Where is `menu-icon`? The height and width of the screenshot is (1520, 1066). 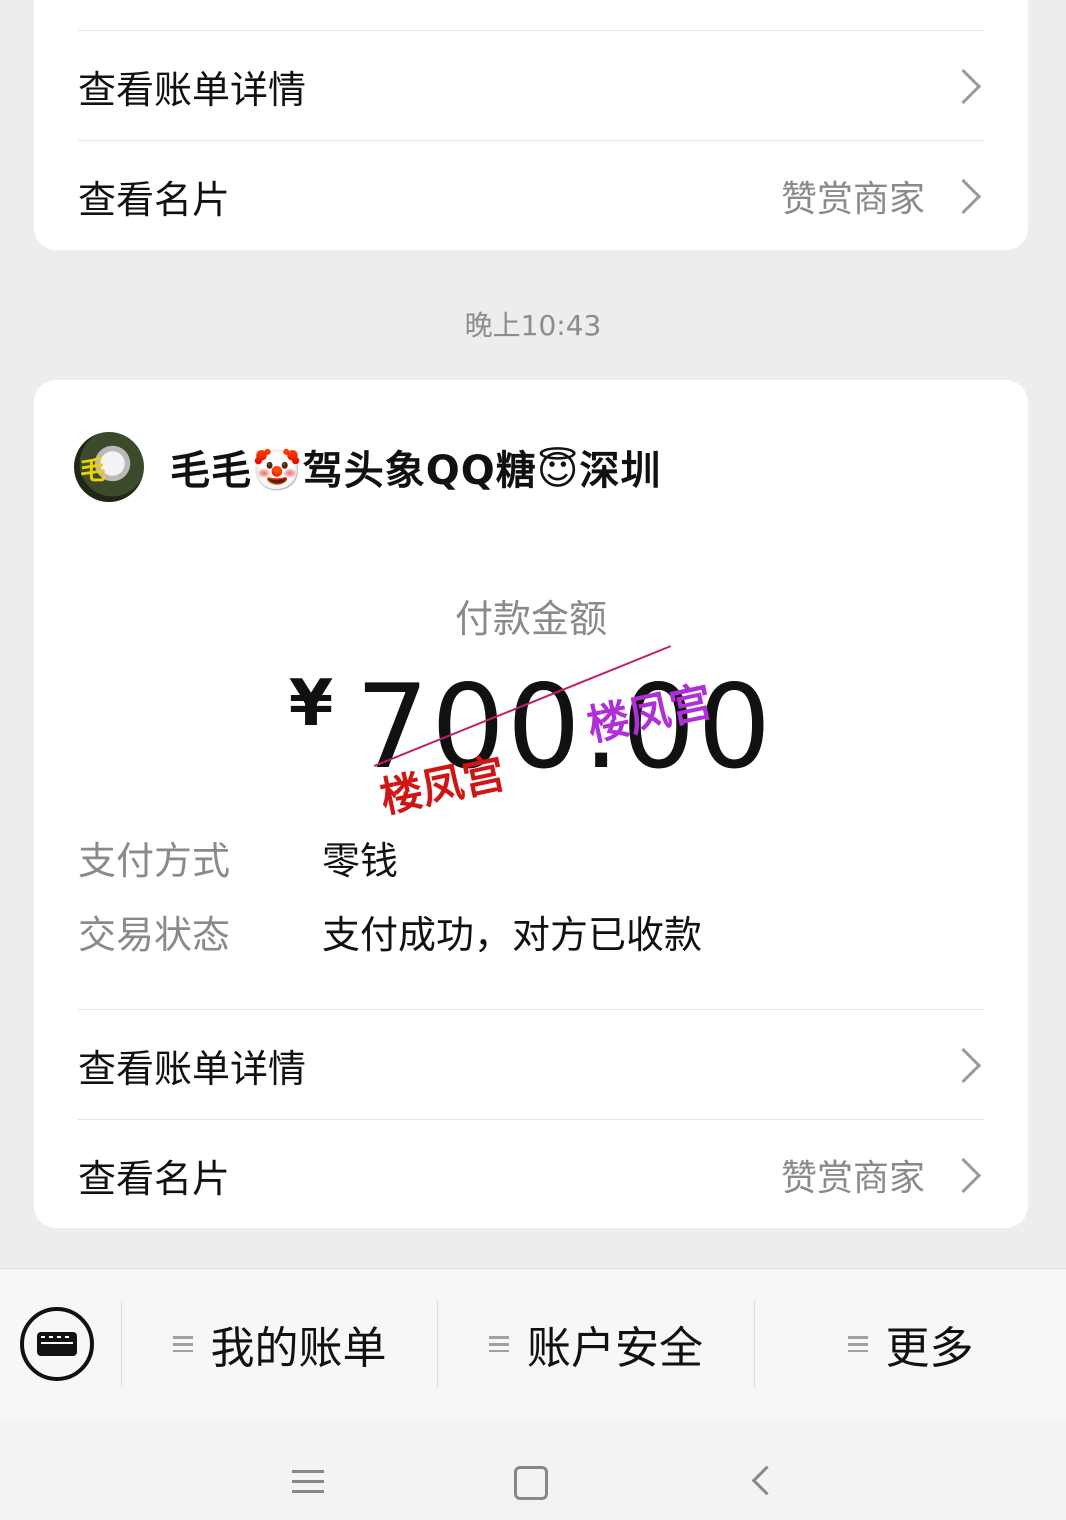 menu-icon is located at coordinates (308, 1482).